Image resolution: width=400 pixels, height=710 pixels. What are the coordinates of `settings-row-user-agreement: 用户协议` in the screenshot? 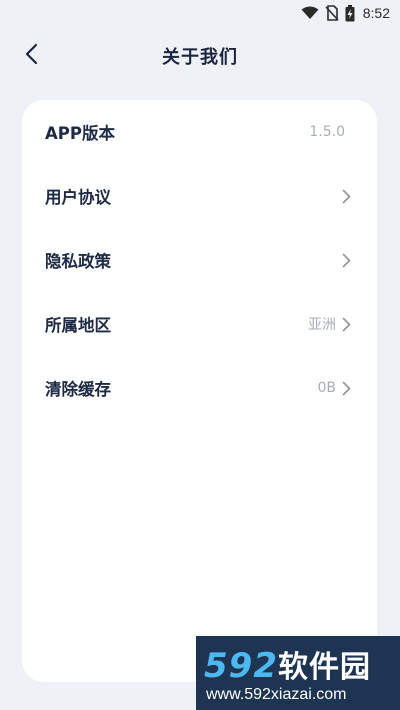 It's located at (199, 196).